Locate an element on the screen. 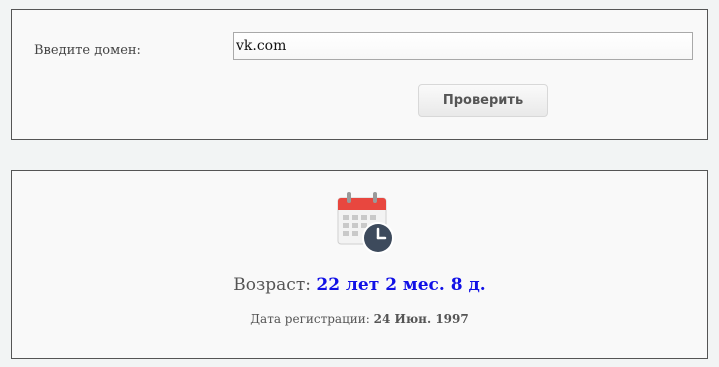  calendar-clock-icon is located at coordinates (366, 223).